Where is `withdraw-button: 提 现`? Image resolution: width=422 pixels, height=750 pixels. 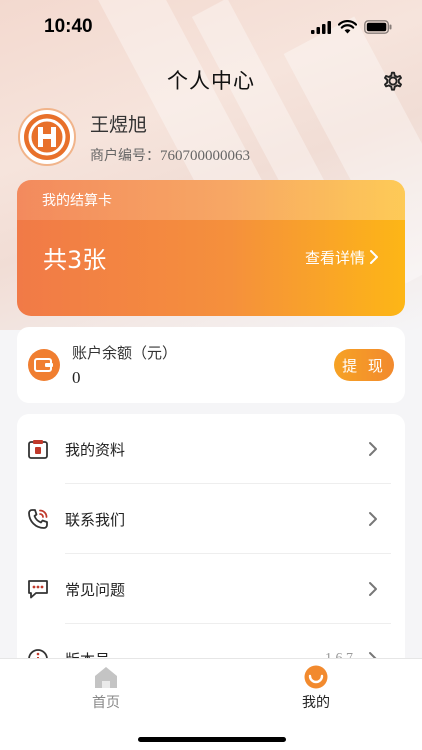 withdraw-button: 提 现 is located at coordinates (364, 365).